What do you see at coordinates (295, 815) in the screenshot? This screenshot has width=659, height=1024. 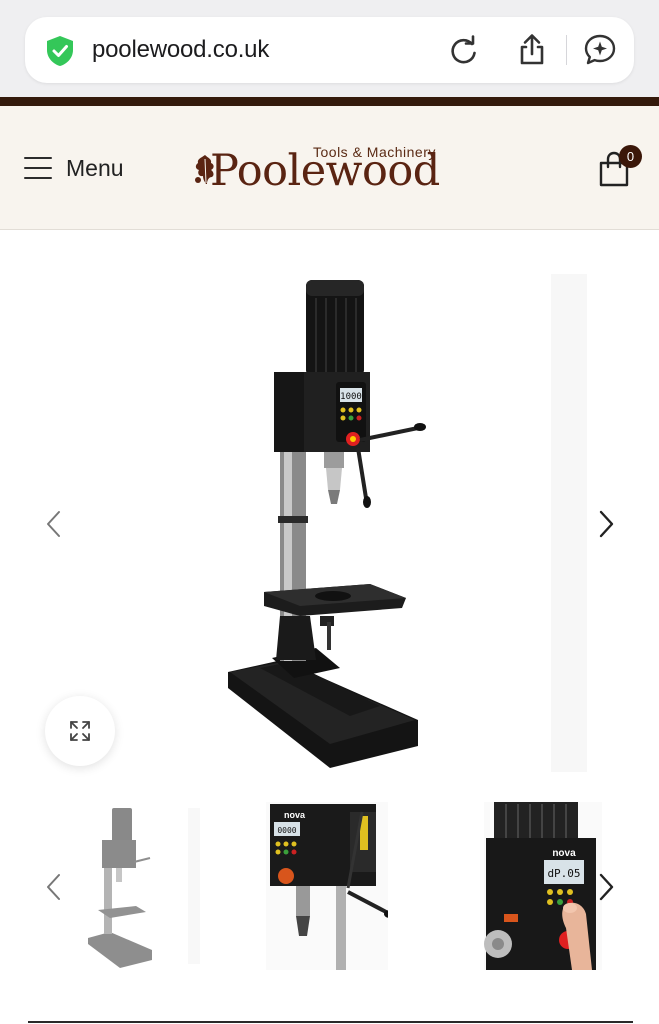 I see `thumb2-brand: nova` at bounding box center [295, 815].